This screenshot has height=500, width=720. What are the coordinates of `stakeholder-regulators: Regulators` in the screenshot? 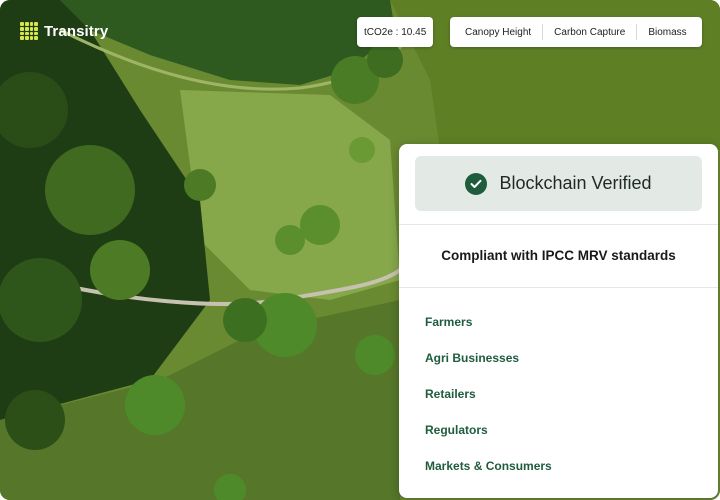 It's located at (488, 430).